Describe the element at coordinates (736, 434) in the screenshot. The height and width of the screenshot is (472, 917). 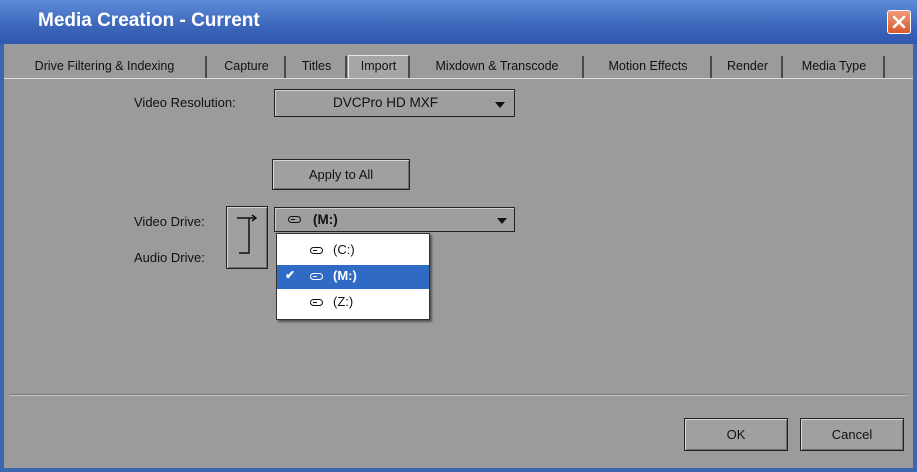
I see `ok-button: OK` at that location.